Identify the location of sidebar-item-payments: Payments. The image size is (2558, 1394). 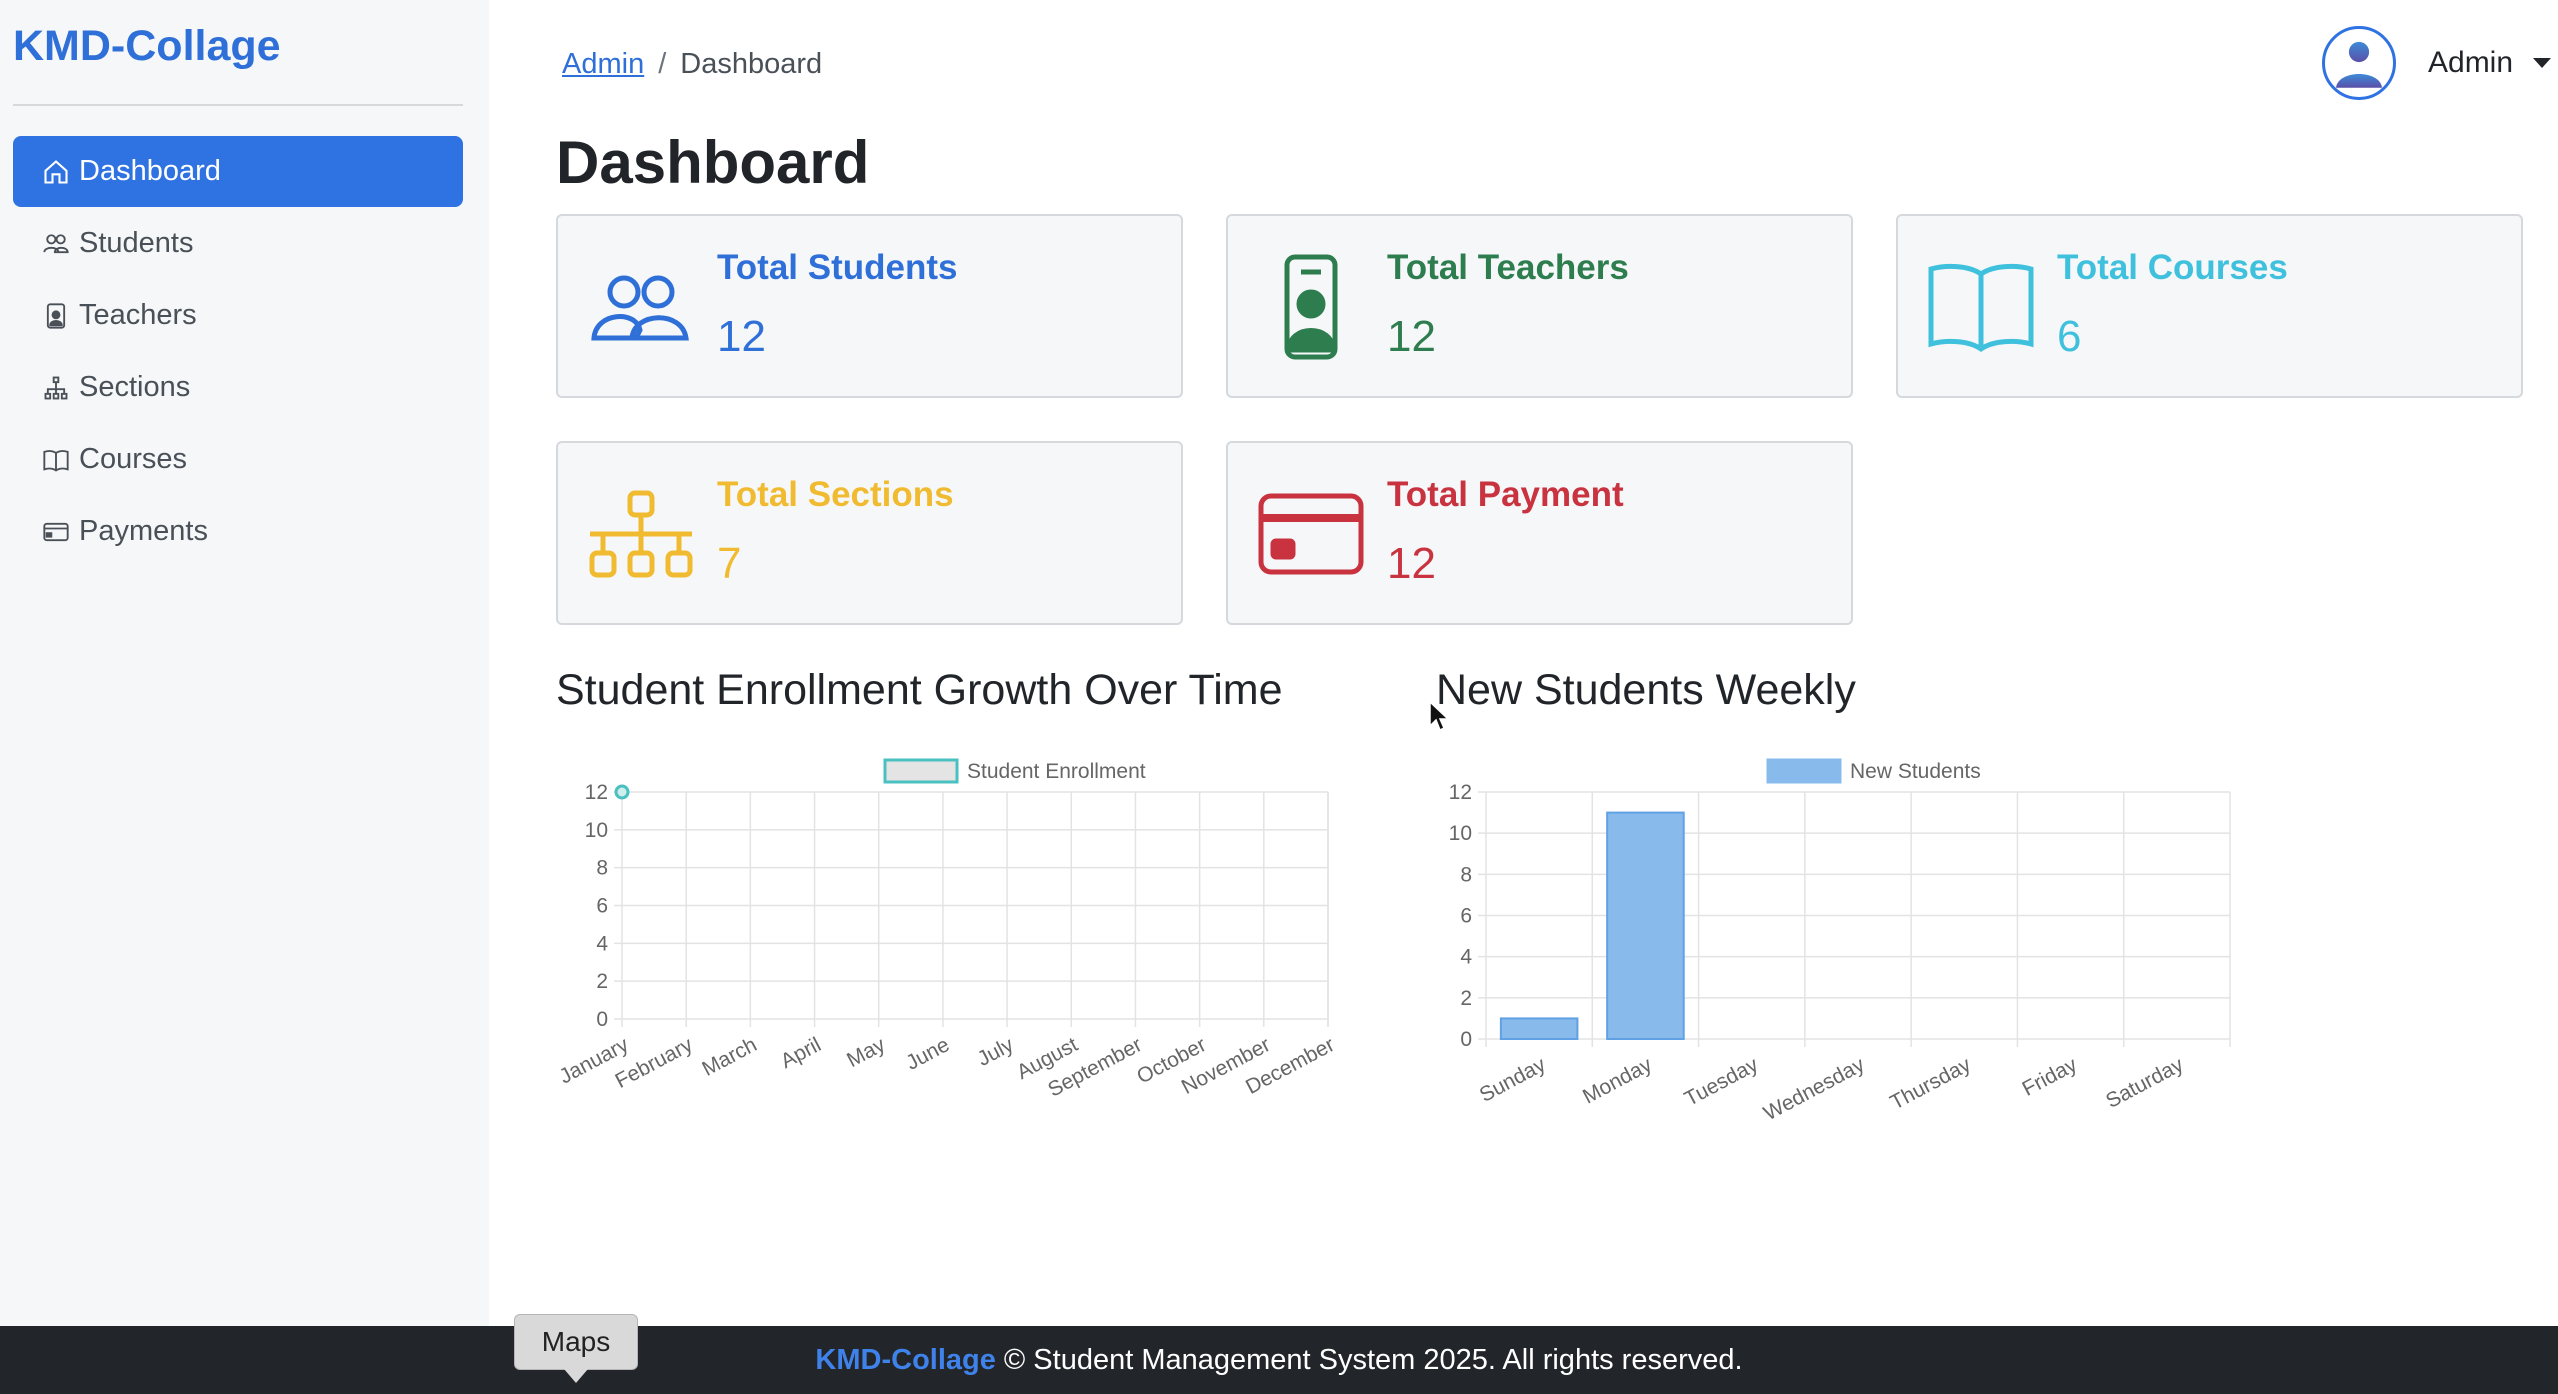
(238, 531).